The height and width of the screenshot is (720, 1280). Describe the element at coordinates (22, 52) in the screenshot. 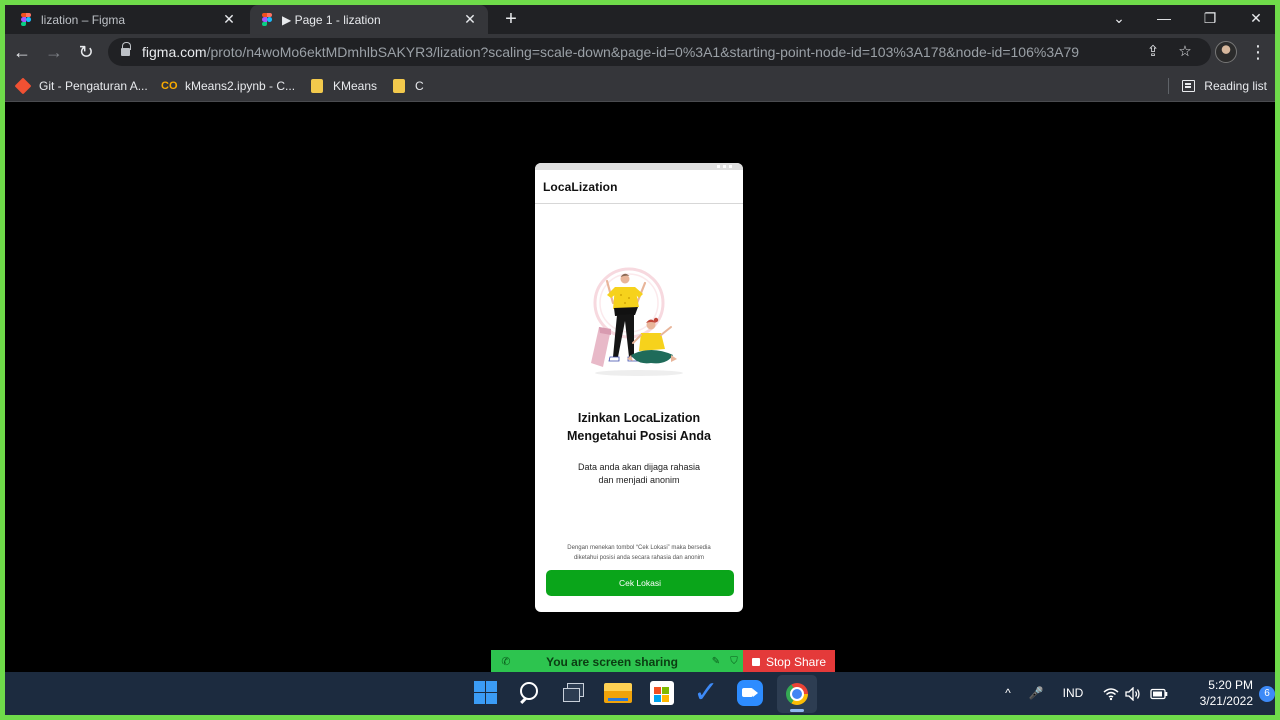

I see `back-button: ←` at that location.